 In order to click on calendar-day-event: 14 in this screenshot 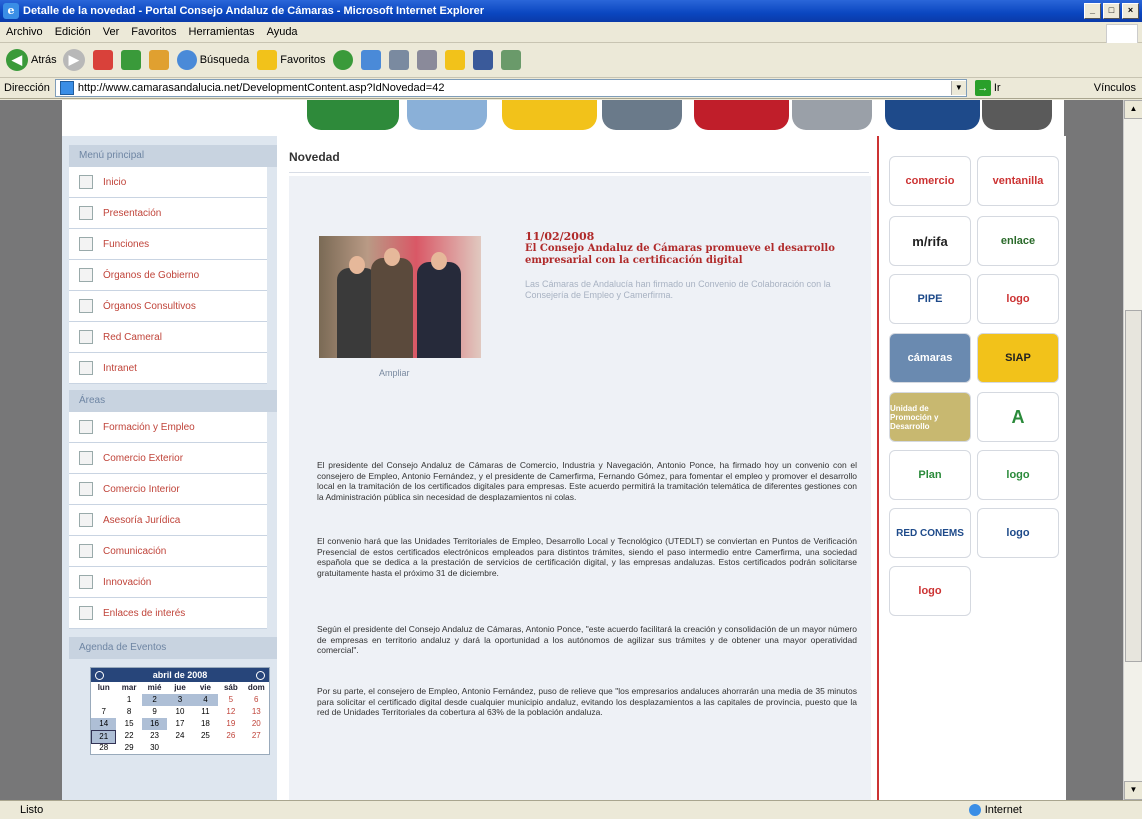, I will do `click(104, 724)`.